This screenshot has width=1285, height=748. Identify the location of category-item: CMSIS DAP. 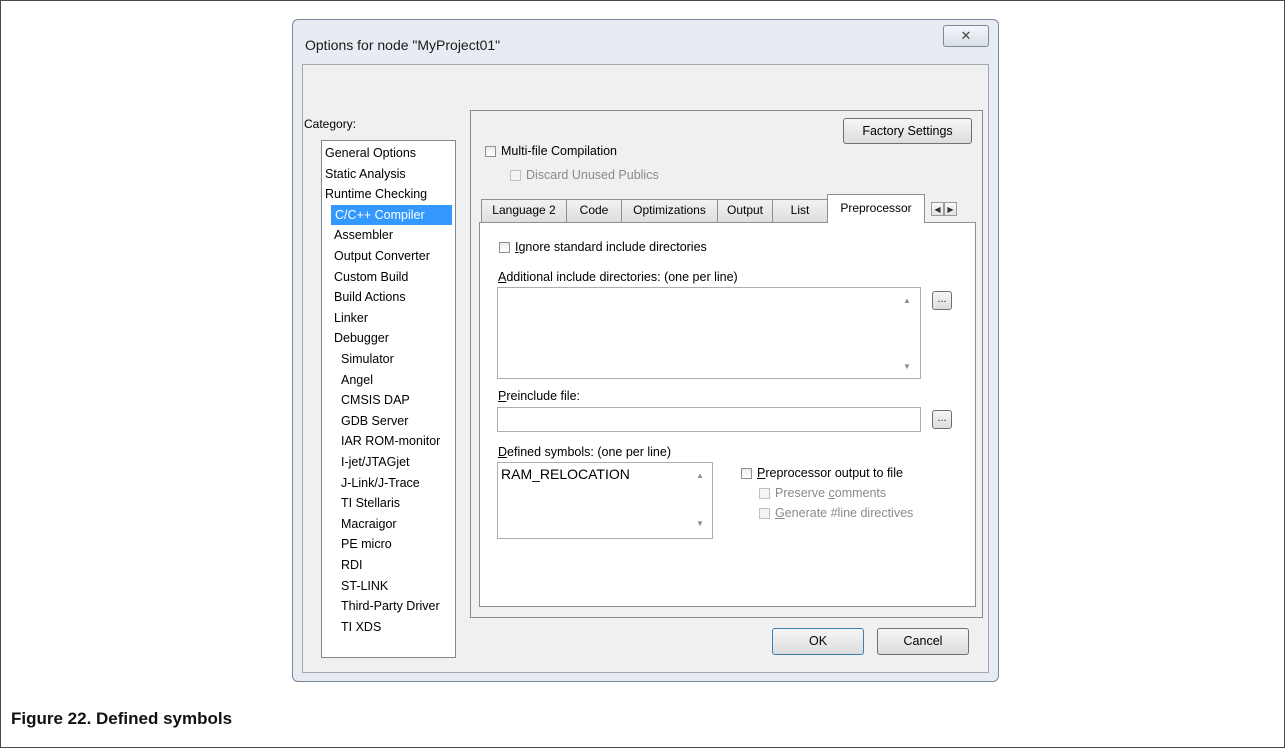
(375, 400).